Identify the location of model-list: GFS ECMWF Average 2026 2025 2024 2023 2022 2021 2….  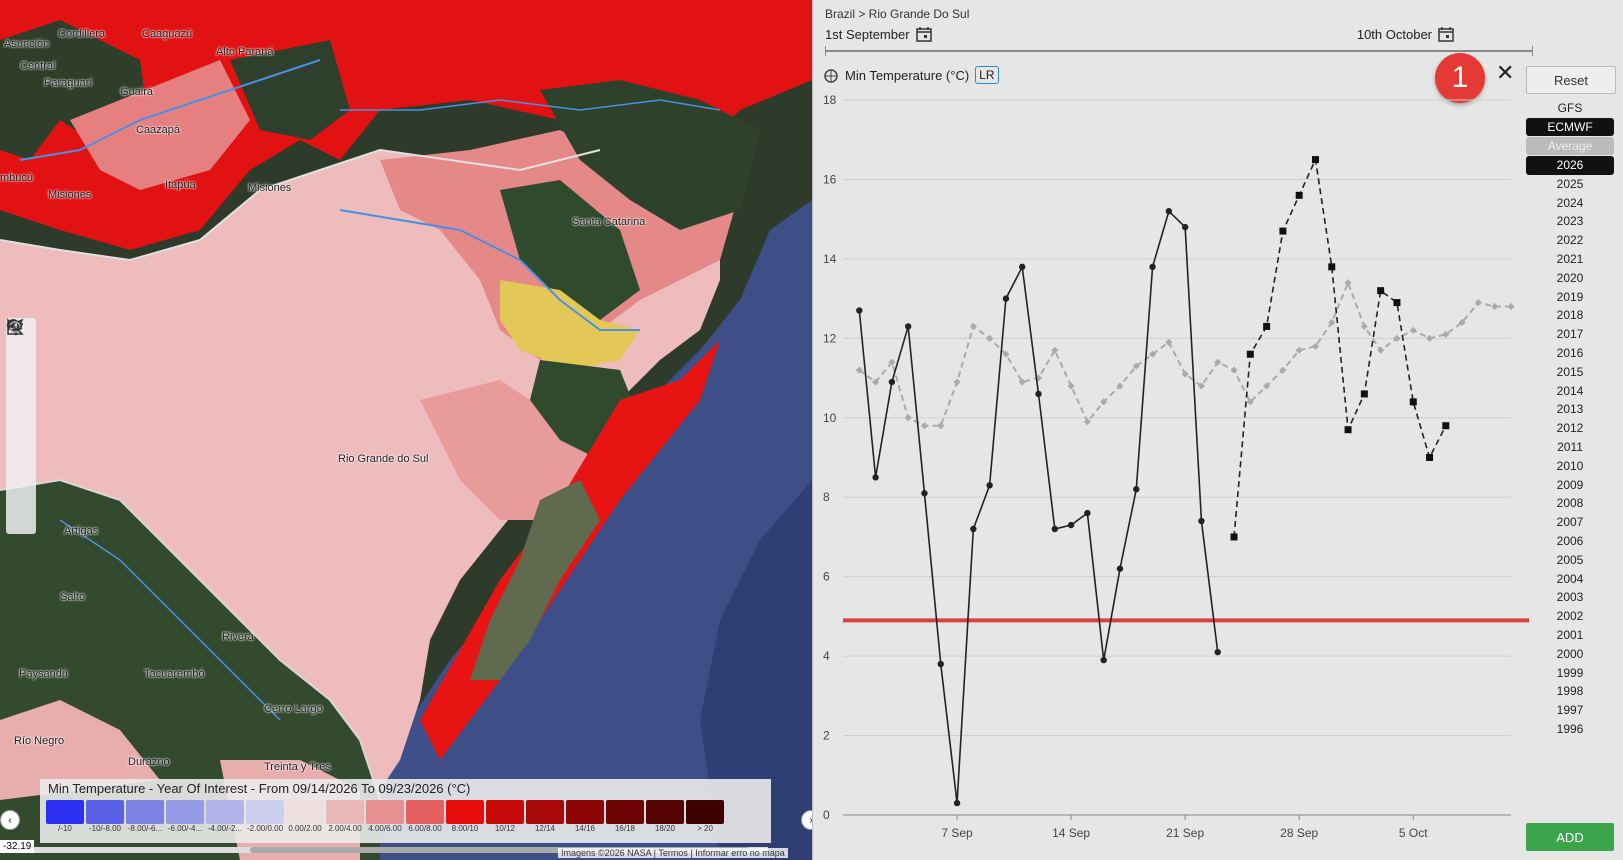
(1570, 419).